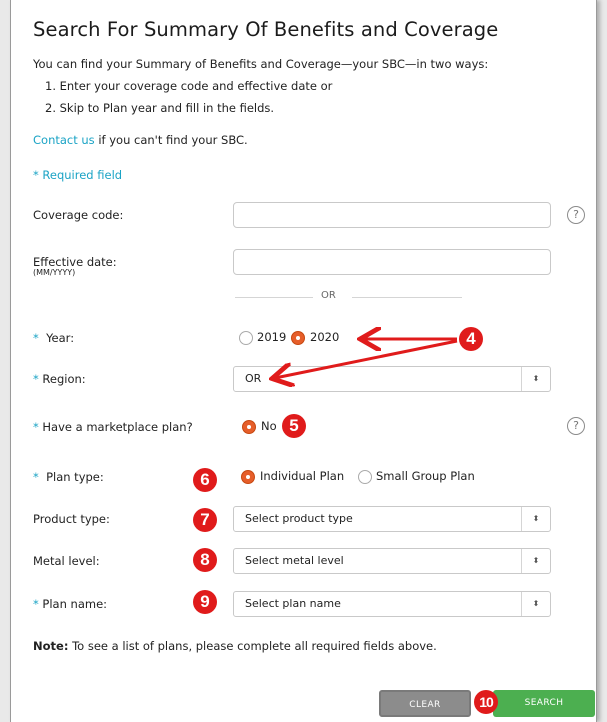 Image resolution: width=607 pixels, height=722 pixels. Describe the element at coordinates (205, 602) in the screenshot. I see `callout-badge-9: 9` at that location.